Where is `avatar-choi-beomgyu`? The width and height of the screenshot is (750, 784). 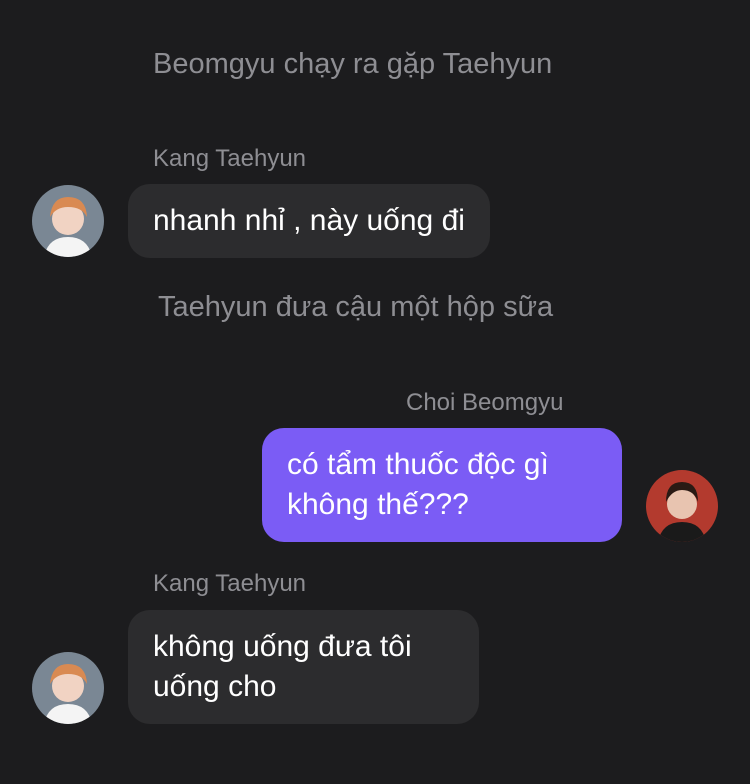 avatar-choi-beomgyu is located at coordinates (682, 506).